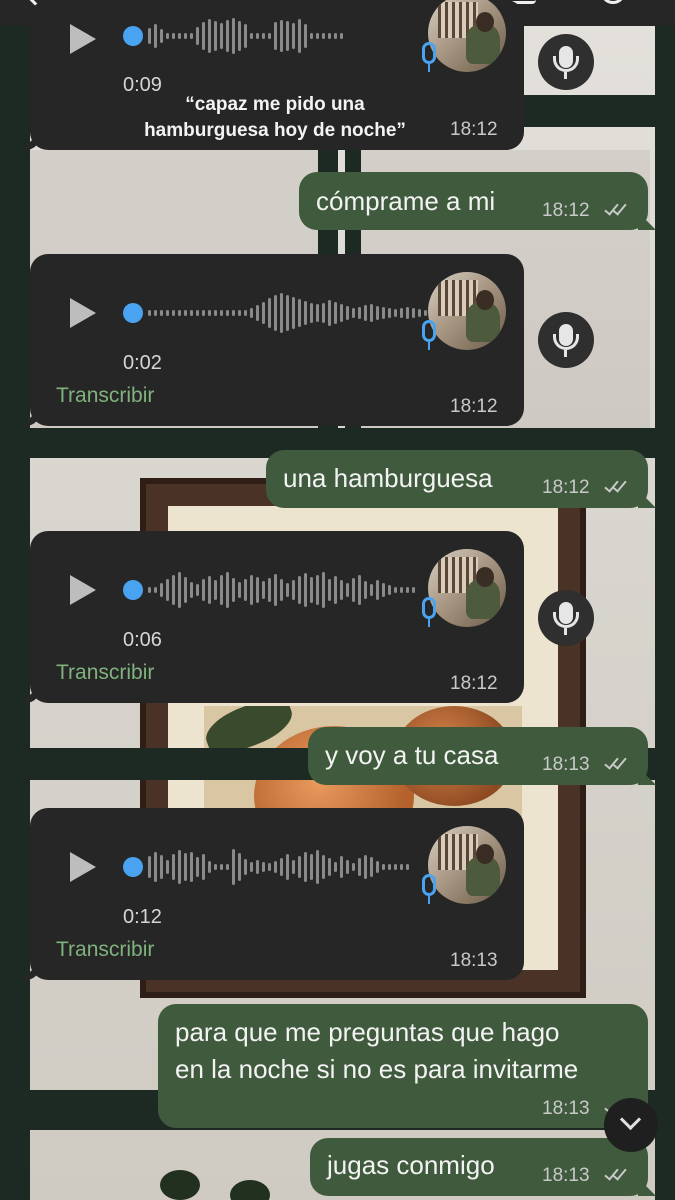  I want to click on outgoing-message: una hamburguesa 18:12, so click(457, 479).